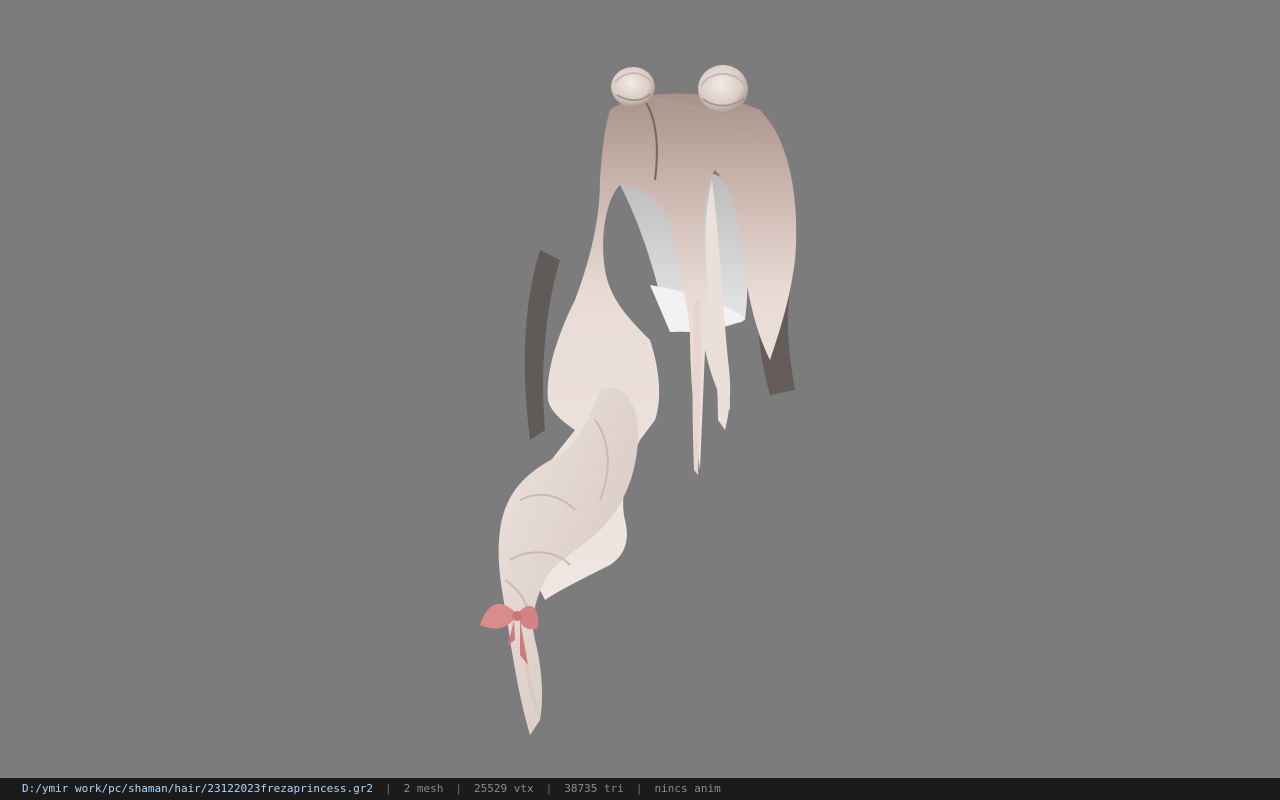  I want to click on vertex-count: 25529 vtx, so click(504, 788).